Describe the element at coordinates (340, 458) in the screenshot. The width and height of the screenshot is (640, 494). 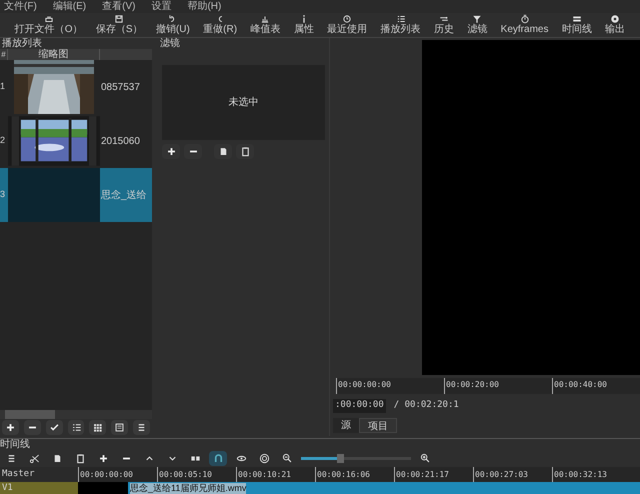
I see `slider-thumb` at that location.